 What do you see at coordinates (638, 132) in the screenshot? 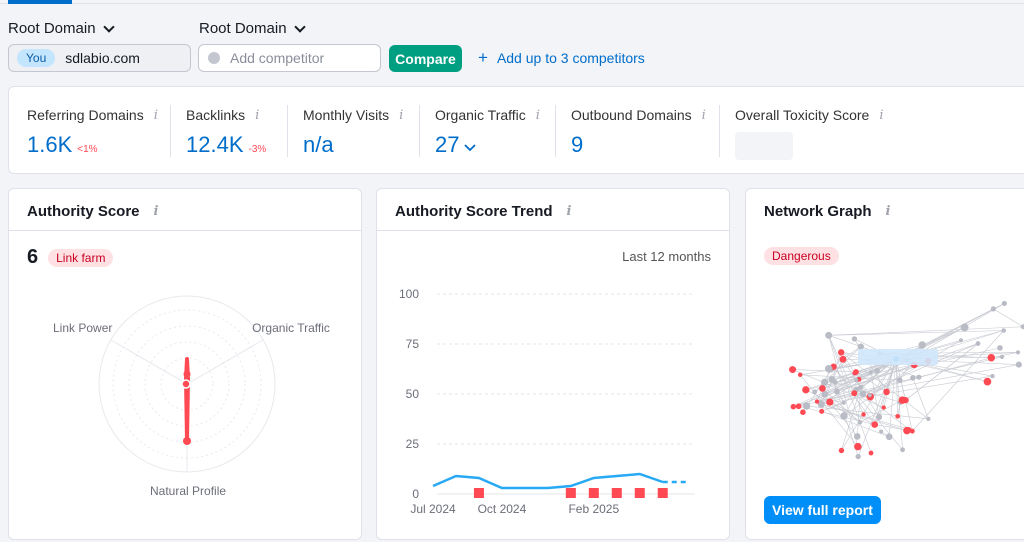
I see `metric-outbound-domains: Outbound Domains i 9` at bounding box center [638, 132].